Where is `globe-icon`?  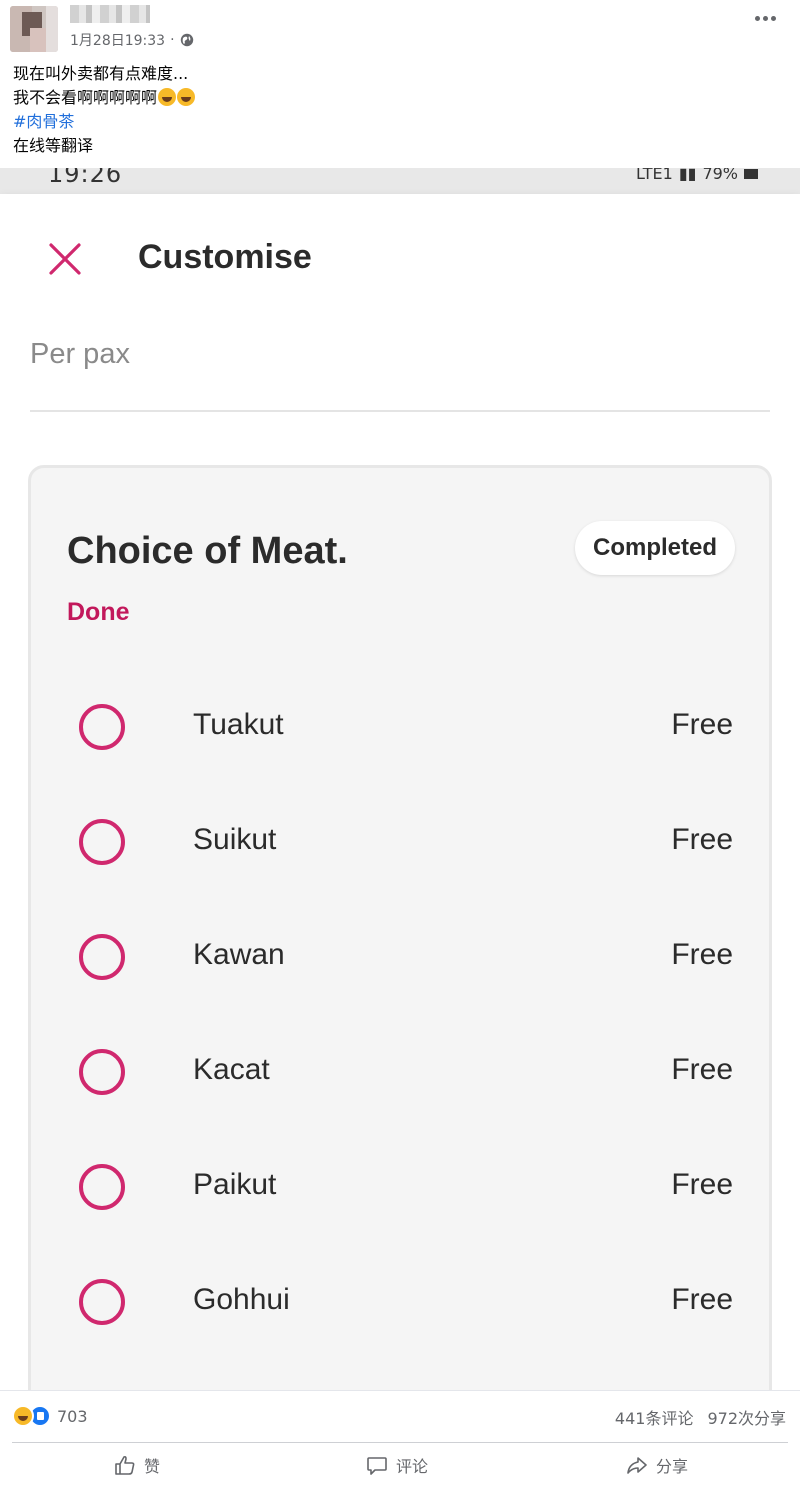 globe-icon is located at coordinates (186, 40).